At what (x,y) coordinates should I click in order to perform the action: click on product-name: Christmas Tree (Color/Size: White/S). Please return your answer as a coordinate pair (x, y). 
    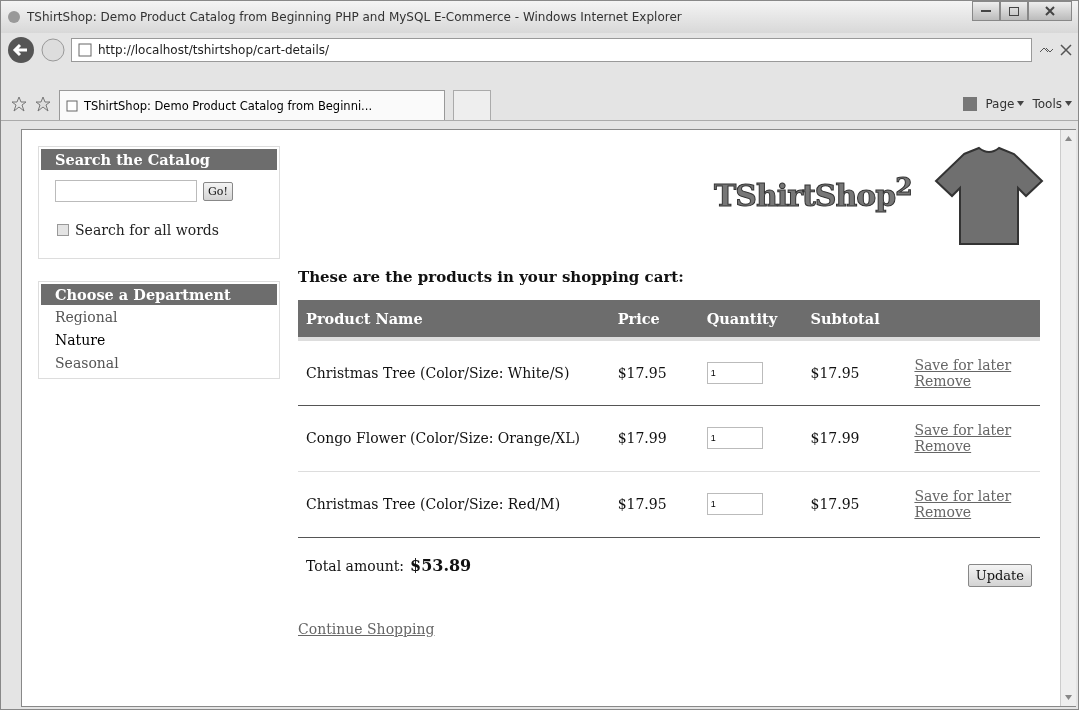
    Looking at the image, I should click on (454, 372).